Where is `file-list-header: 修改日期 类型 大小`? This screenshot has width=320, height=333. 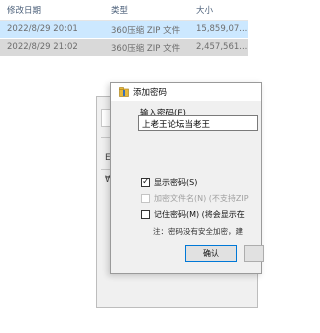 file-list-header: 修改日期 类型 大小 is located at coordinates (124, 10).